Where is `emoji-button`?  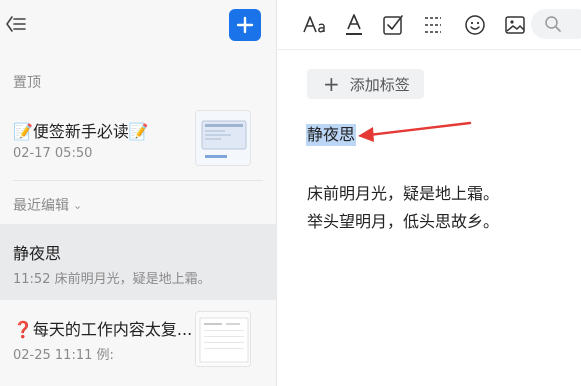 emoji-button is located at coordinates (475, 25).